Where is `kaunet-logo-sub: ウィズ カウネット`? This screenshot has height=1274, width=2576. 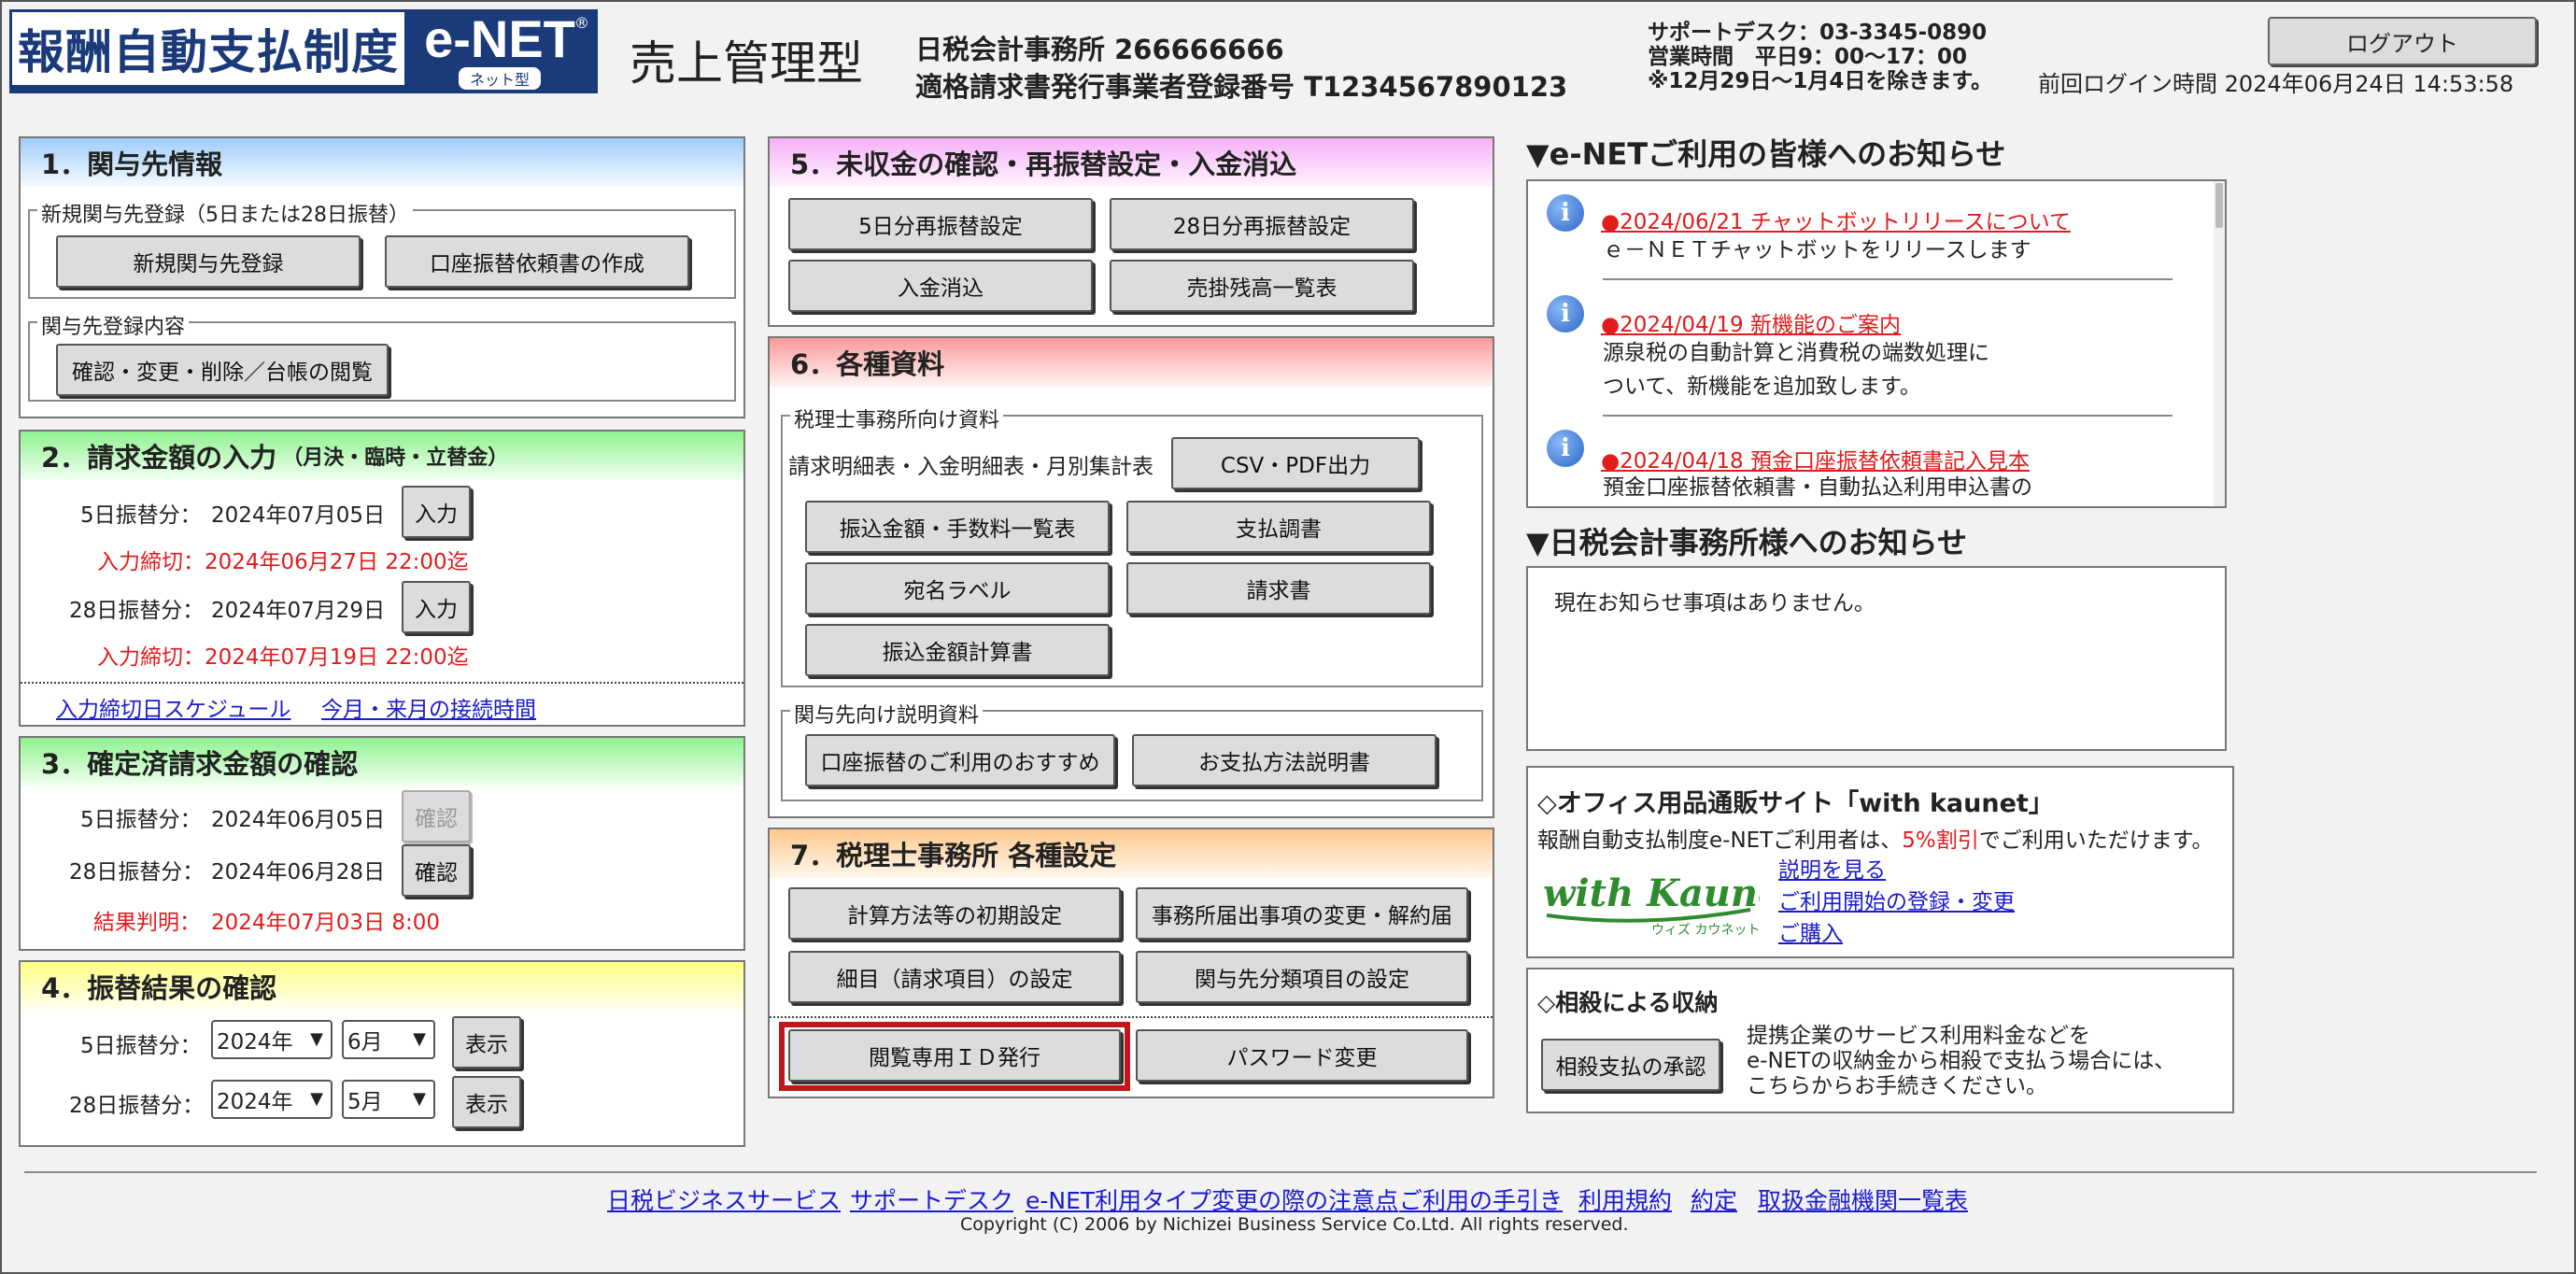 kaunet-logo-sub: ウィズ カウネット is located at coordinates (1705, 930).